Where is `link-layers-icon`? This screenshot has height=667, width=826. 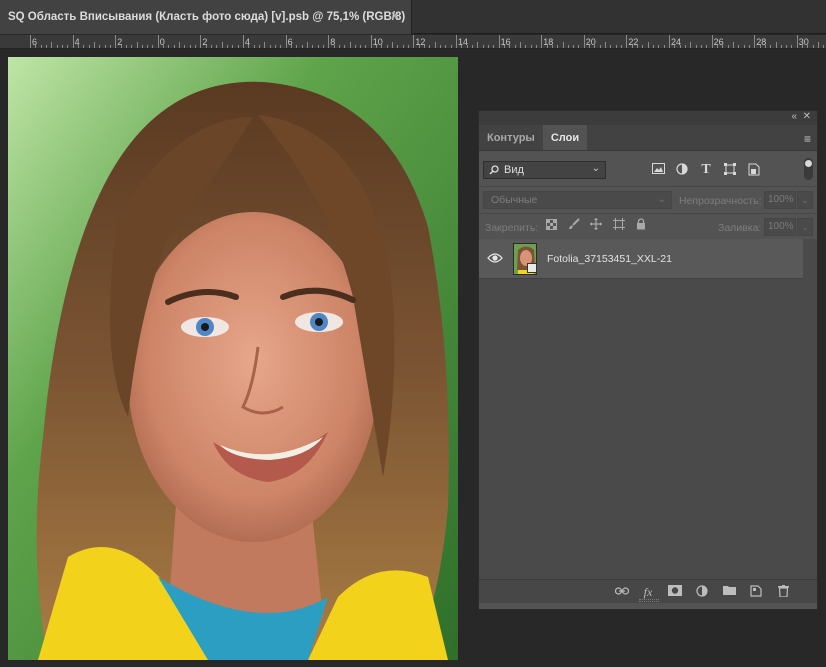 link-layers-icon is located at coordinates (622, 592).